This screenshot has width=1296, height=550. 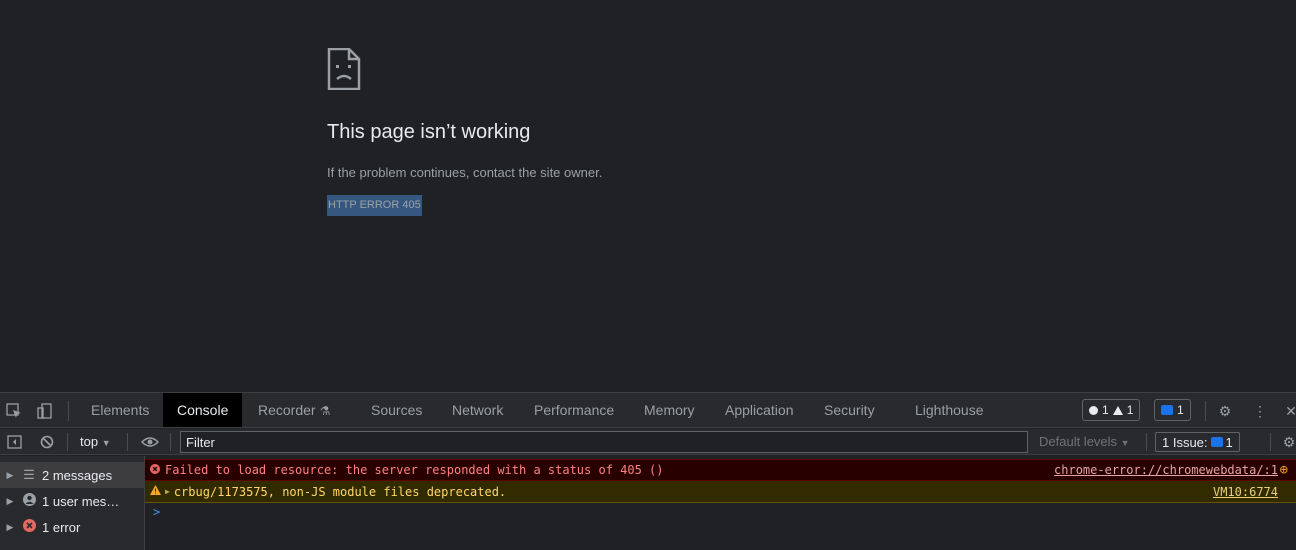 What do you see at coordinates (14, 442) in the screenshot?
I see `sidebar-toggle-icon` at bounding box center [14, 442].